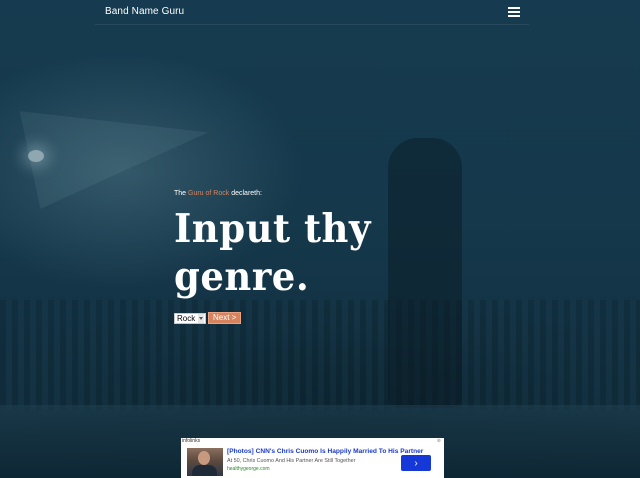 This screenshot has height=478, width=640. What do you see at coordinates (225, 318) in the screenshot?
I see `next-button: Next >` at bounding box center [225, 318].